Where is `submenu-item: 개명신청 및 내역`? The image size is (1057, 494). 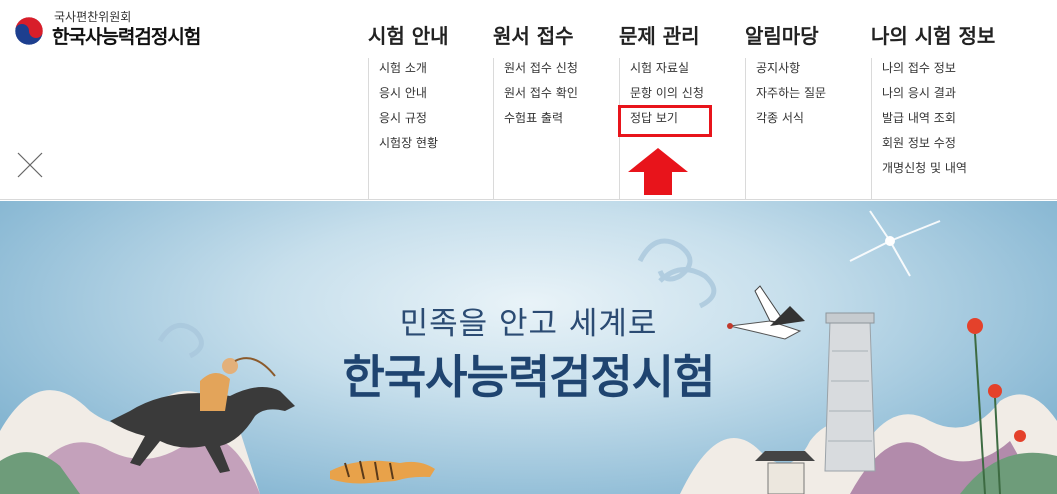 submenu-item: 개명신청 및 내역 is located at coordinates (939, 170).